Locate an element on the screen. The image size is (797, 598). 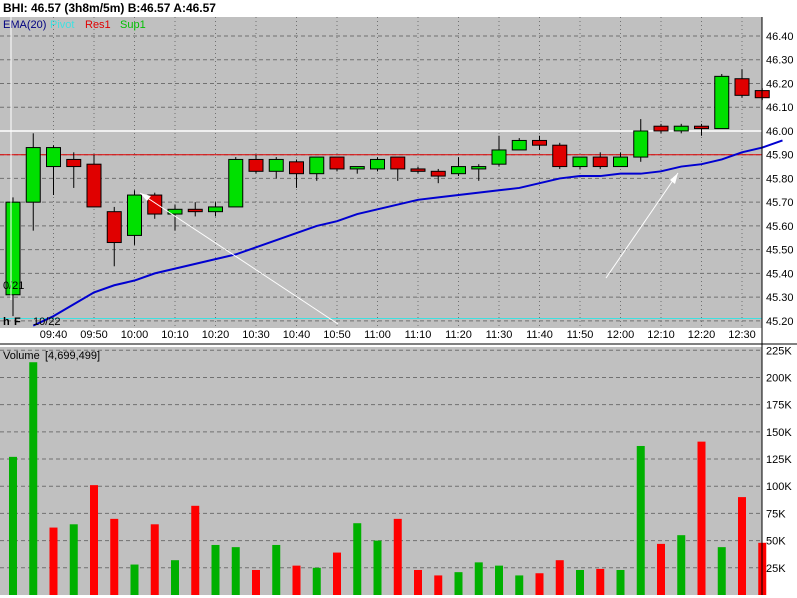
price-tick-label: 45.70 is located at coordinates (780, 203).